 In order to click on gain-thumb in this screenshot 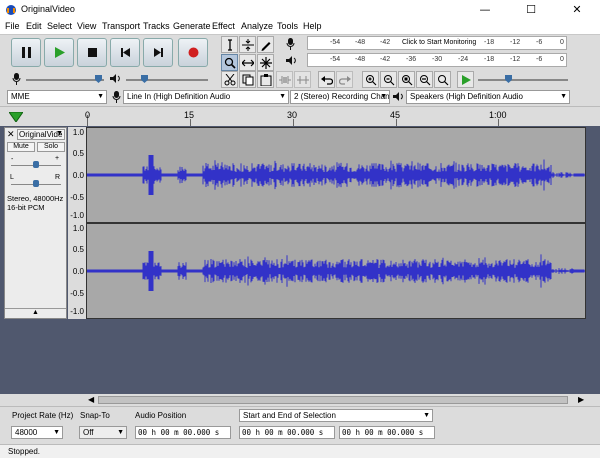, I will do `click(36, 164)`.